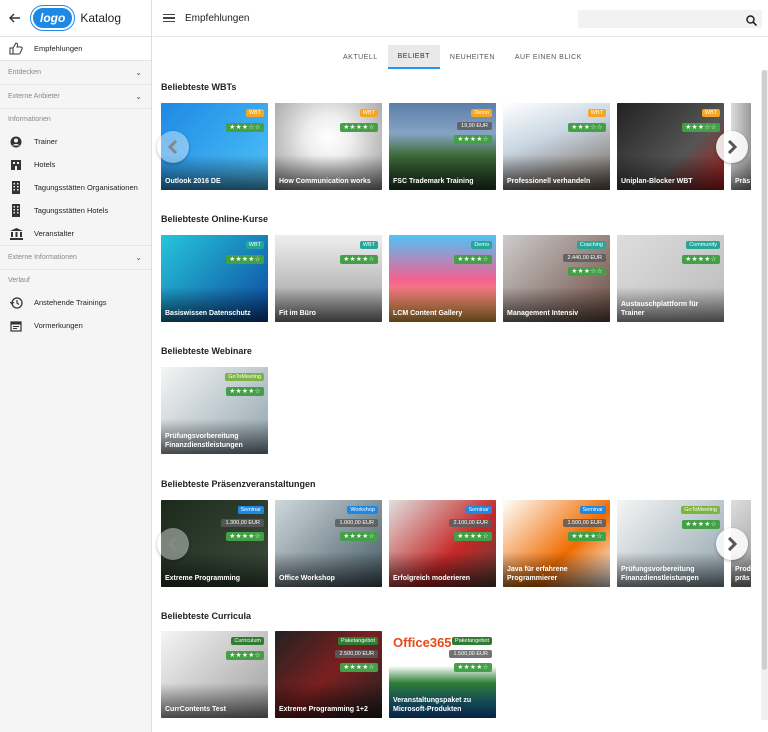  Describe the element at coordinates (206, 351) in the screenshot. I see `section-title: Beliebteste Webinare` at that location.